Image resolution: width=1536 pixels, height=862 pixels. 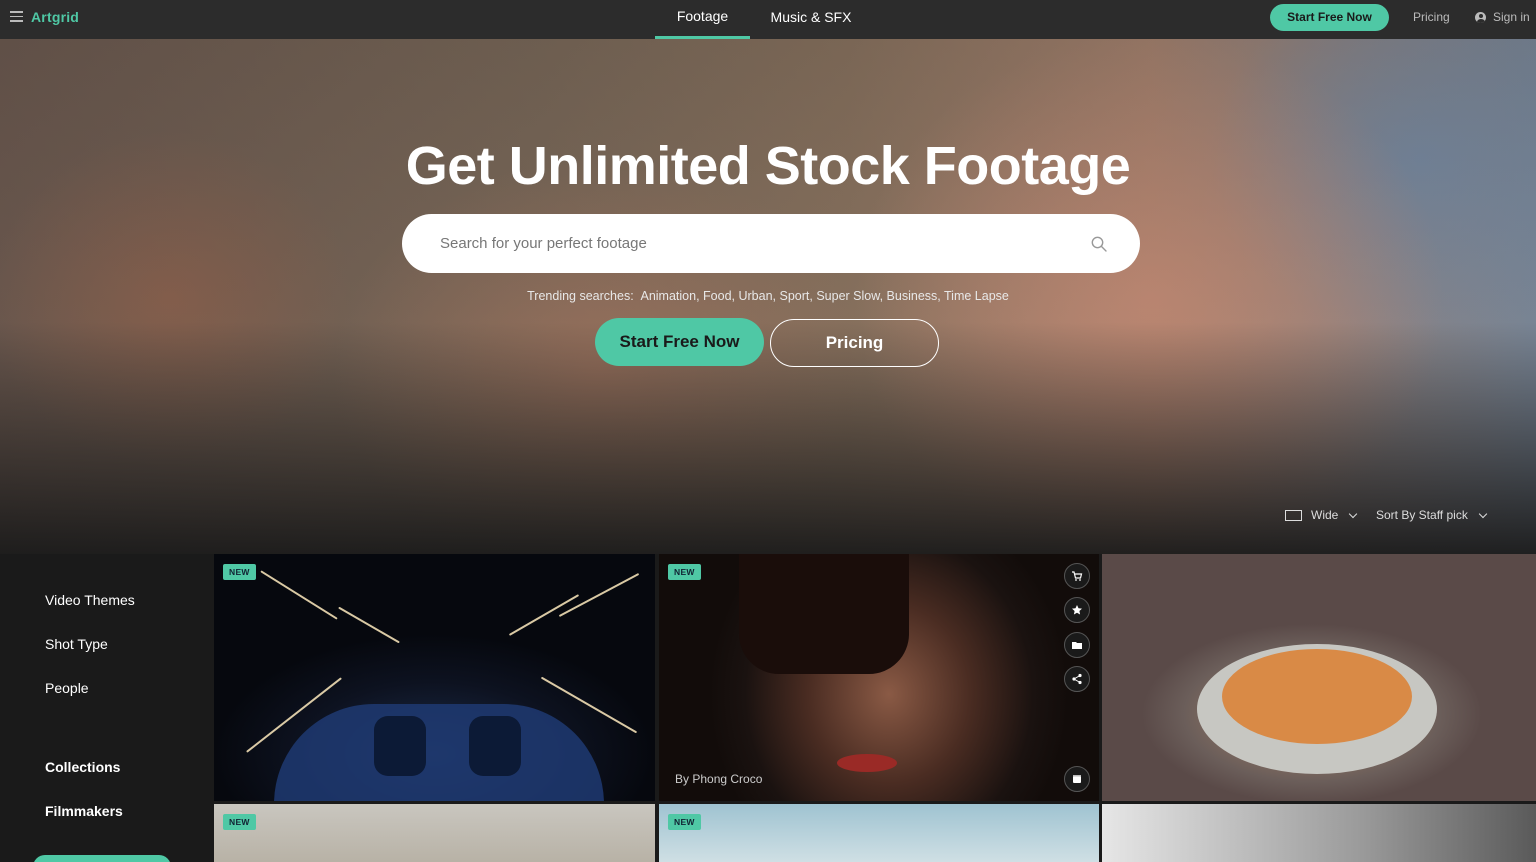 What do you see at coordinates (1431, 17) in the screenshot?
I see `pricing-link: Pricing` at bounding box center [1431, 17].